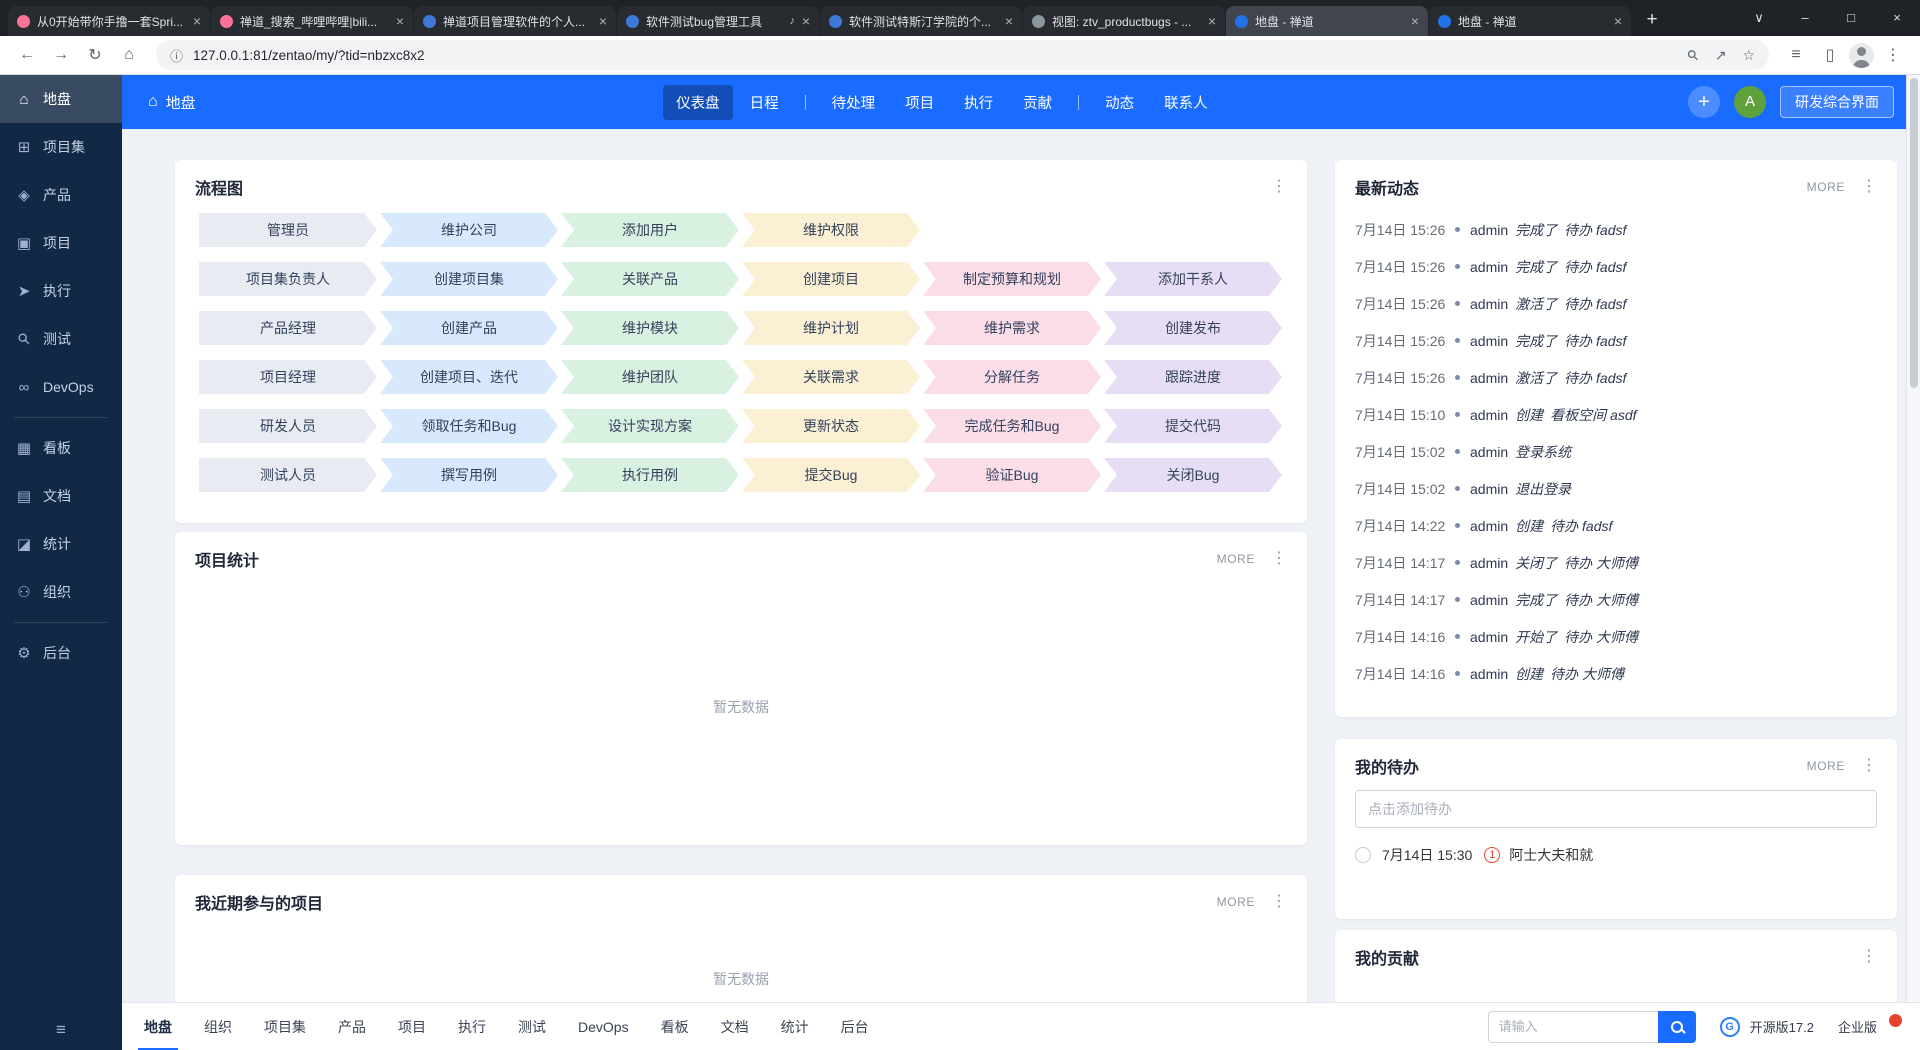 The width and height of the screenshot is (1920, 1050). What do you see at coordinates (176, 55) in the screenshot?
I see `site-info-icon: ⓘ` at bounding box center [176, 55].